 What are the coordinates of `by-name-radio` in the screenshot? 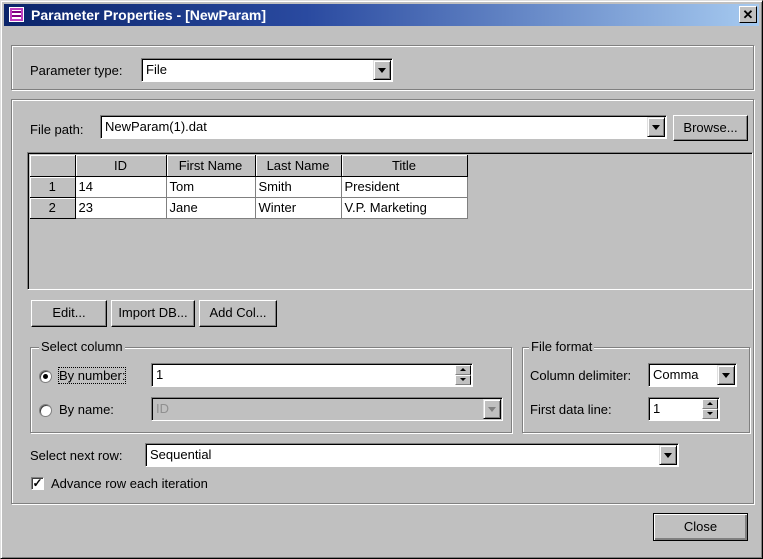 It's located at (45, 410).